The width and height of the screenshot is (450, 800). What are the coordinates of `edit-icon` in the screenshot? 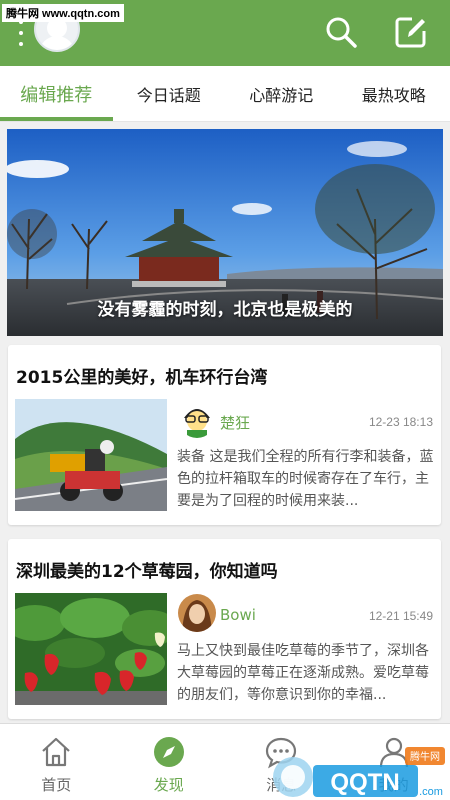 It's located at (411, 32).